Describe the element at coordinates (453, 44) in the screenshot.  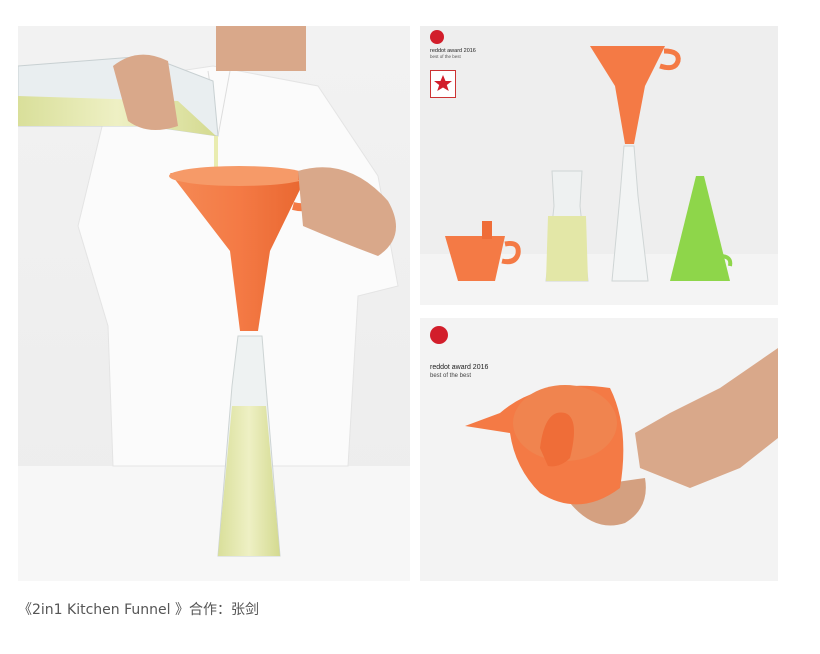
I see `reddot-badge: reddot award 2016 best of the best` at that location.